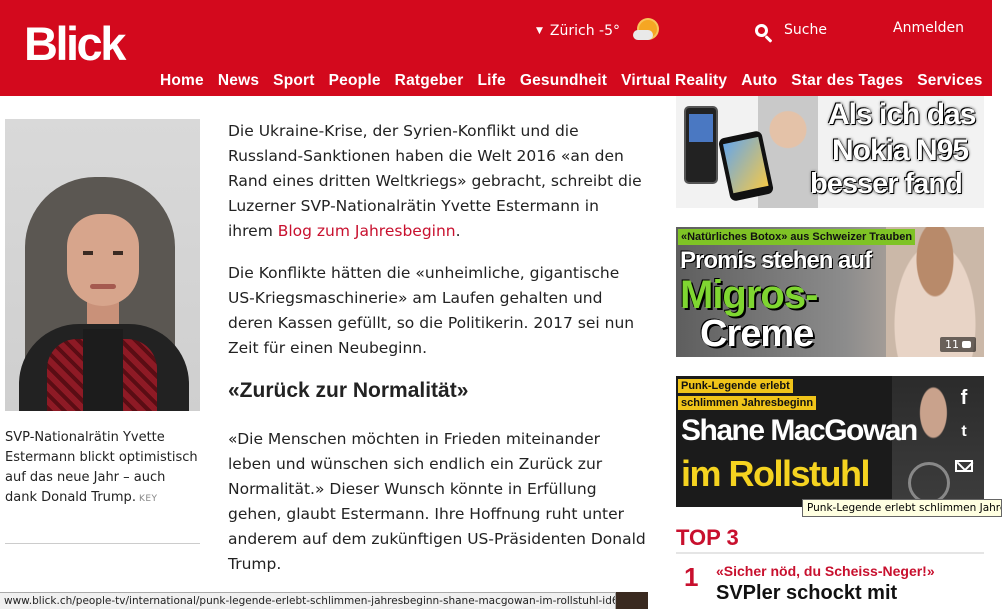 The height and width of the screenshot is (609, 1002). Describe the element at coordinates (148, 499) in the screenshot. I see `photo-credit: KEY` at that location.